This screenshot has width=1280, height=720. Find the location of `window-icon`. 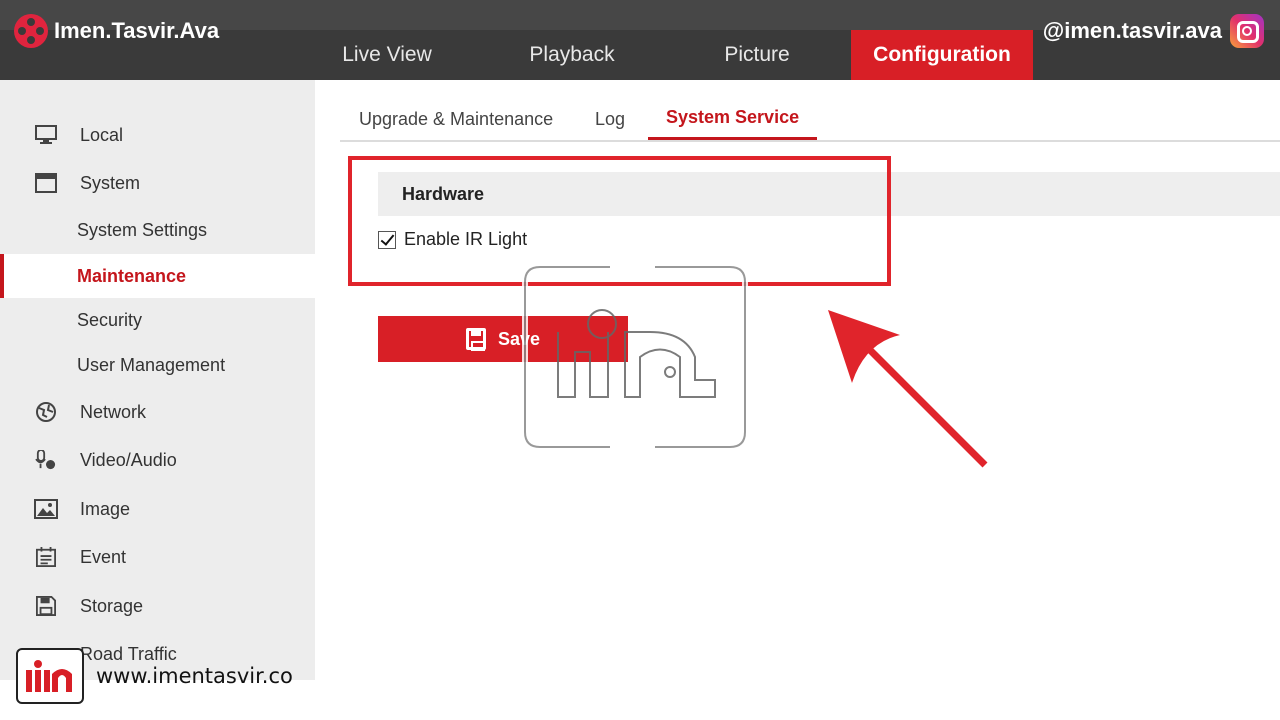

window-icon is located at coordinates (46, 183).